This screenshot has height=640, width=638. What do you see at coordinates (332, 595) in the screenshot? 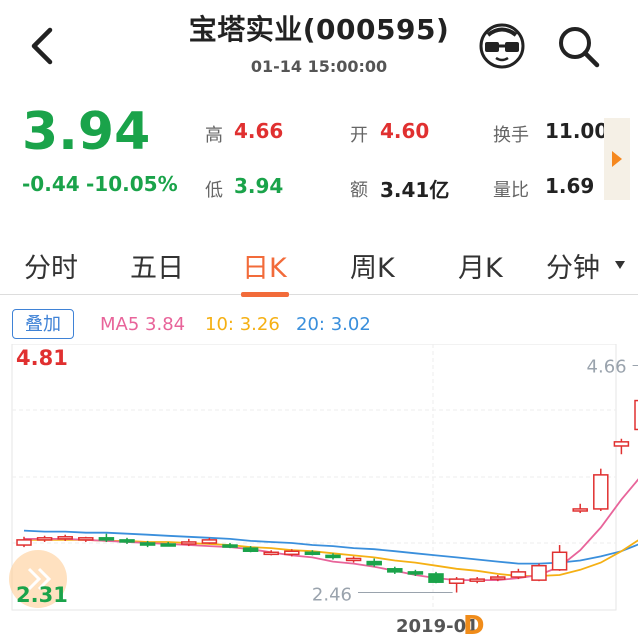
I see `low-annotation: 2.46` at bounding box center [332, 595].